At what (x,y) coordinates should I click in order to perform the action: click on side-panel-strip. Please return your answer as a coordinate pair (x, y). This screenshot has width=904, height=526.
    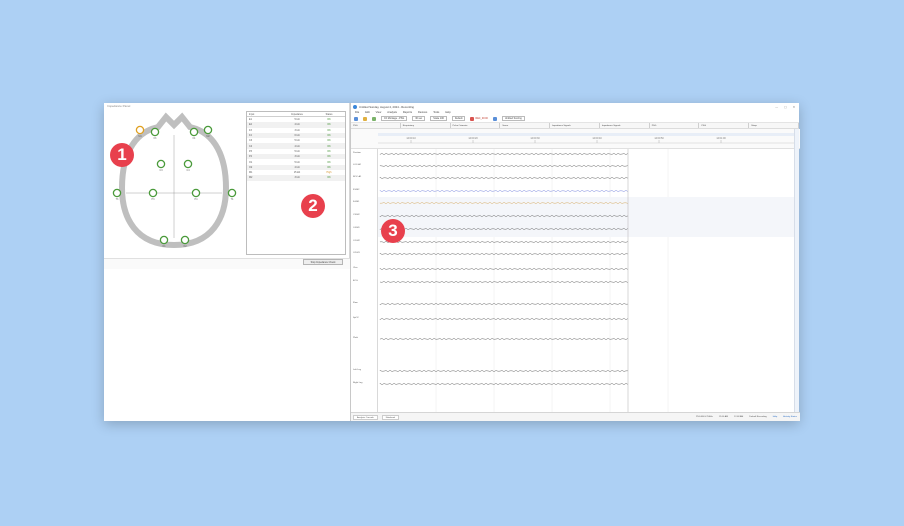
    Looking at the image, I should click on (796, 270).